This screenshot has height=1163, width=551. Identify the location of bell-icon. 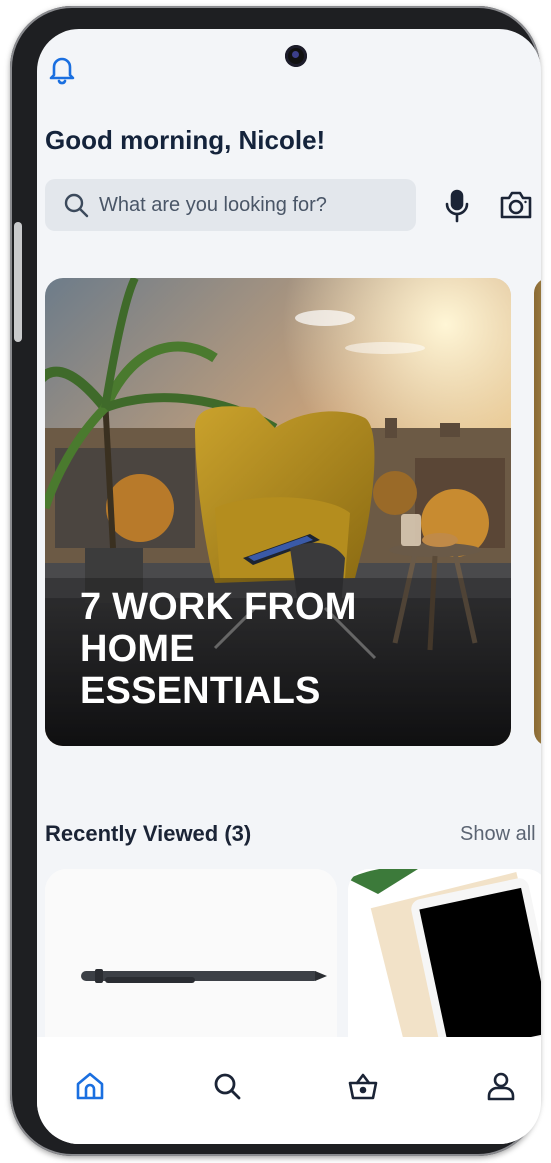
(62, 69).